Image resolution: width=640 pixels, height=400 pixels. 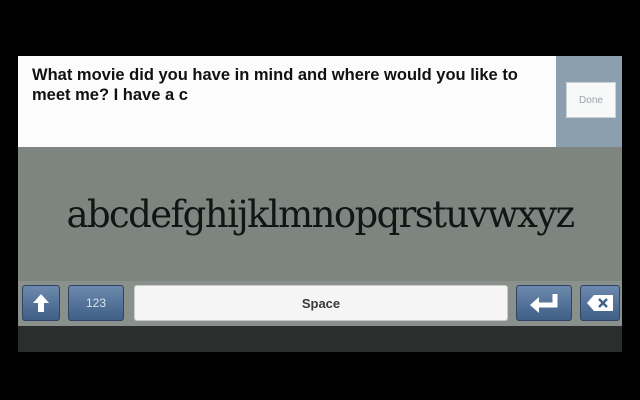 I want to click on alphabet-strip: abcdefghijklmnopqrstuvwxyz, so click(x=320, y=215).